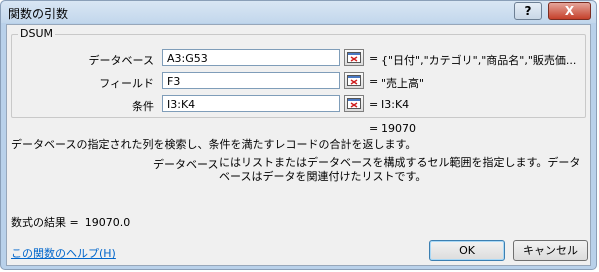 The width and height of the screenshot is (599, 272). I want to click on arg-result: "売上高", so click(403, 83).